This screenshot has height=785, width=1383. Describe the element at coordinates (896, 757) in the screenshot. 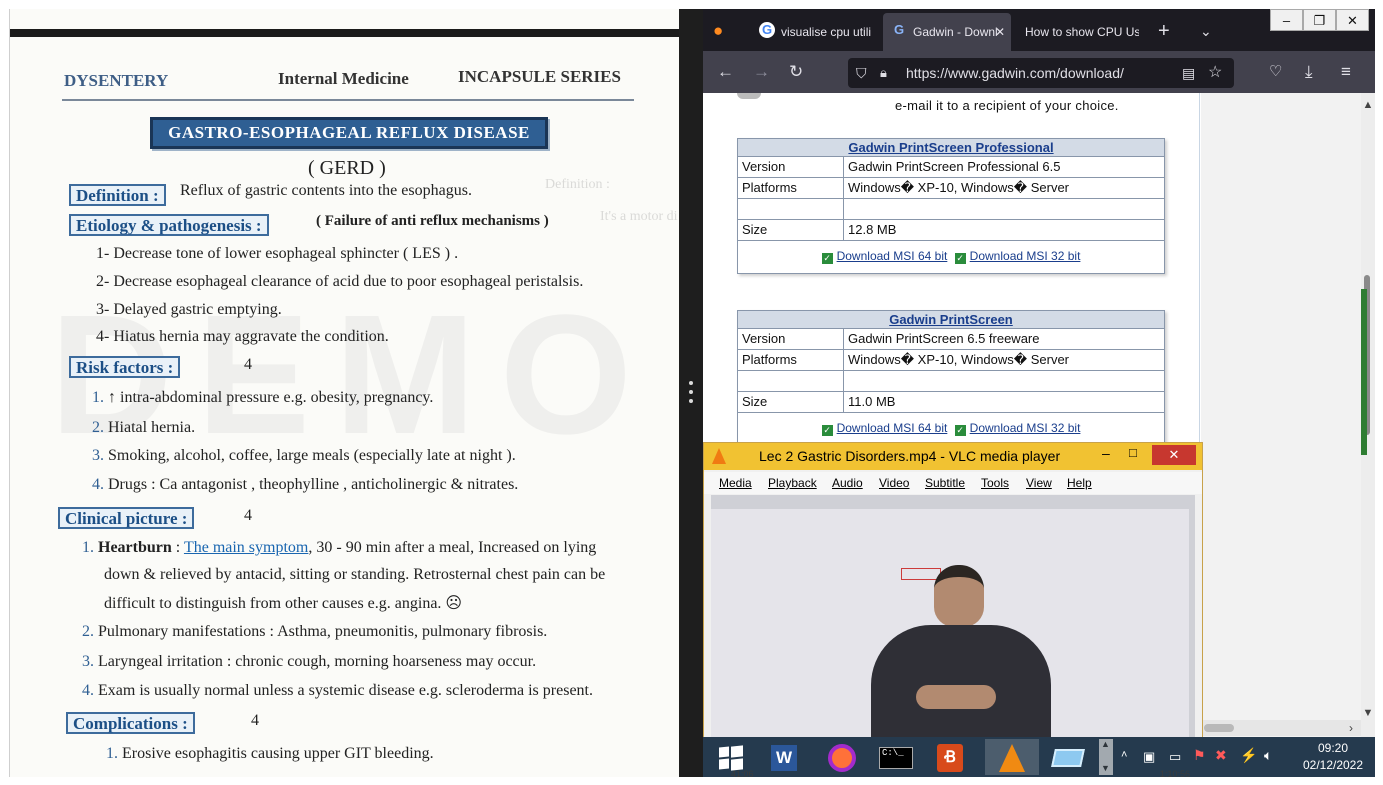

I see `cmd-taskbar-button: C:\_` at that location.